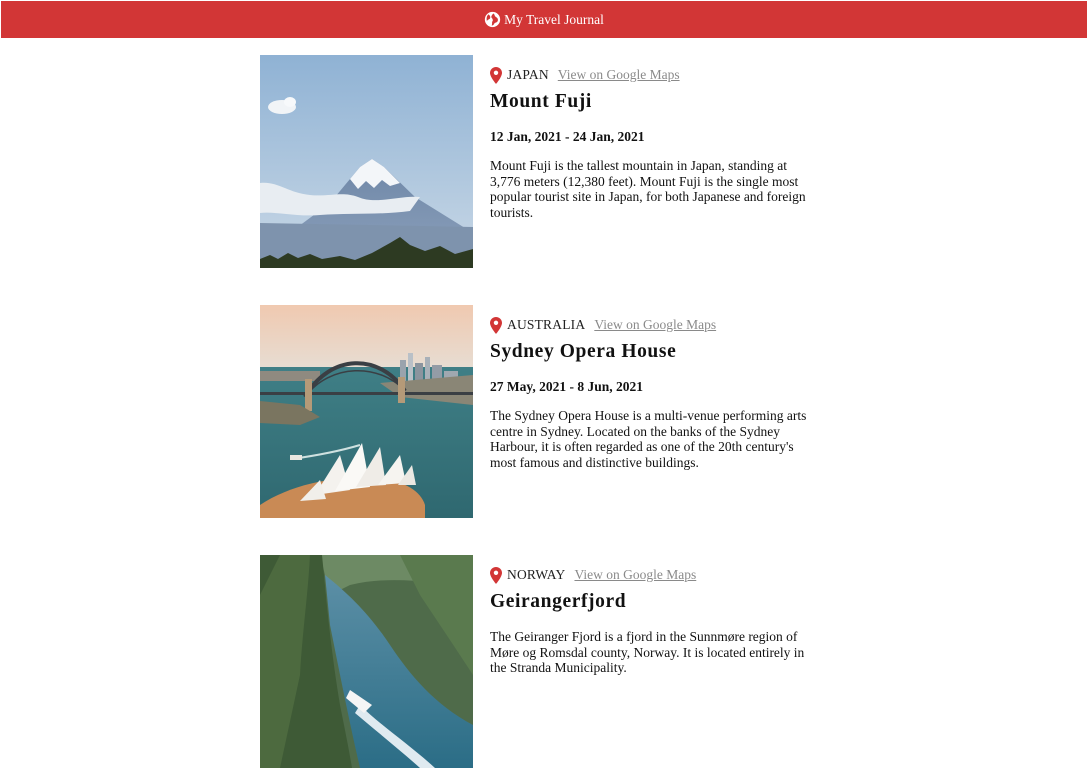 The image size is (1088, 768). I want to click on entry-title: Geirangerfjord, so click(558, 601).